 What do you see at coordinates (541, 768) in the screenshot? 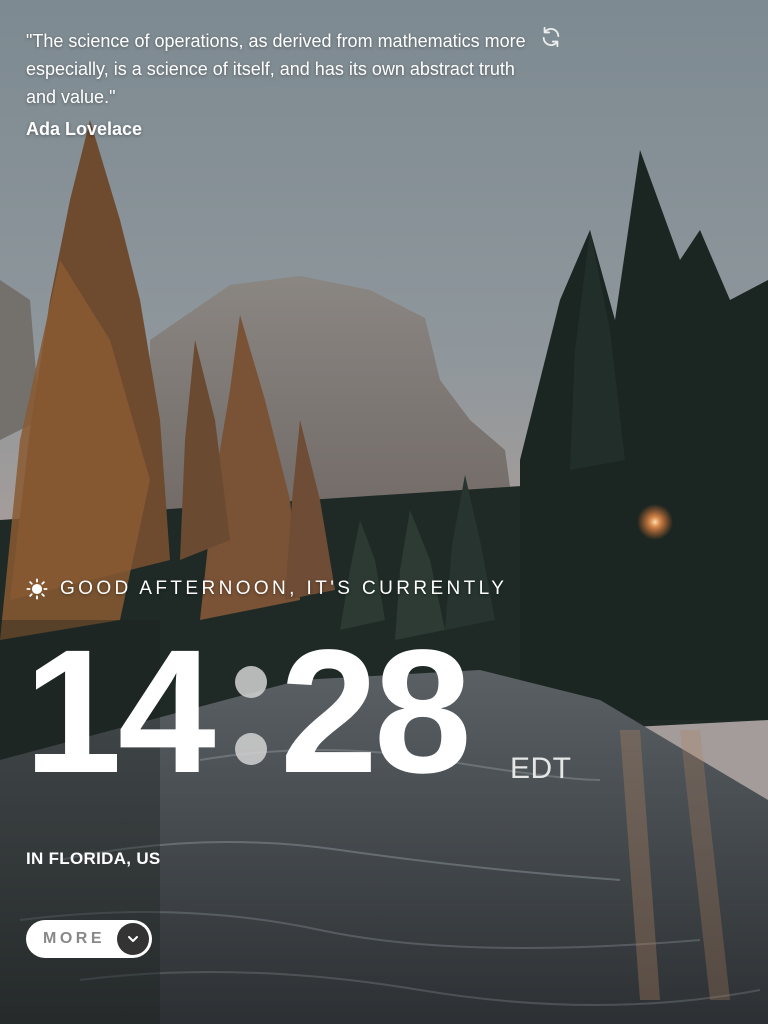
I see `clock-timezone: EDT` at bounding box center [541, 768].